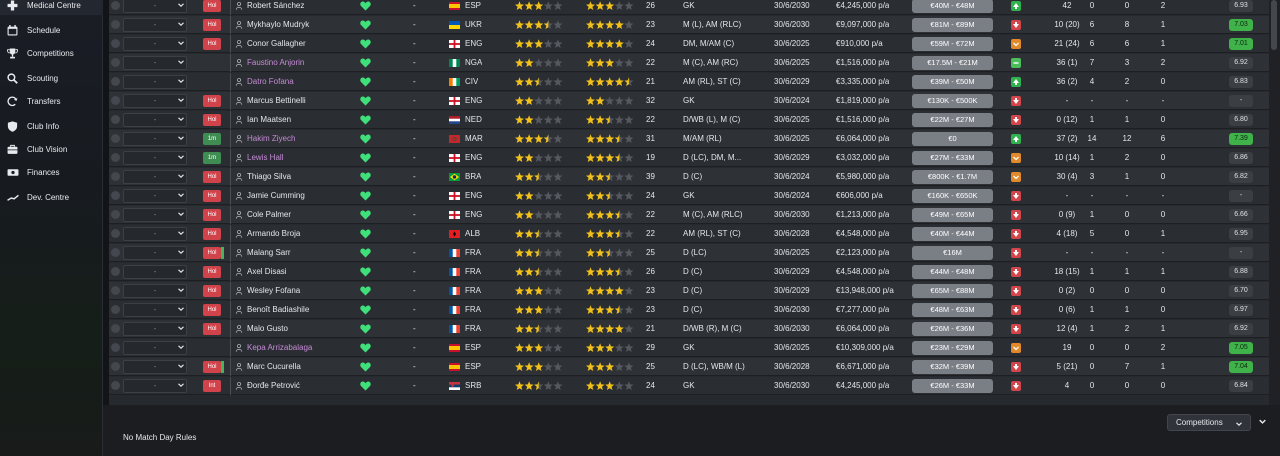 This screenshot has width=1280, height=456. What do you see at coordinates (1274, 202) in the screenshot?
I see `scrollbar` at bounding box center [1274, 202].